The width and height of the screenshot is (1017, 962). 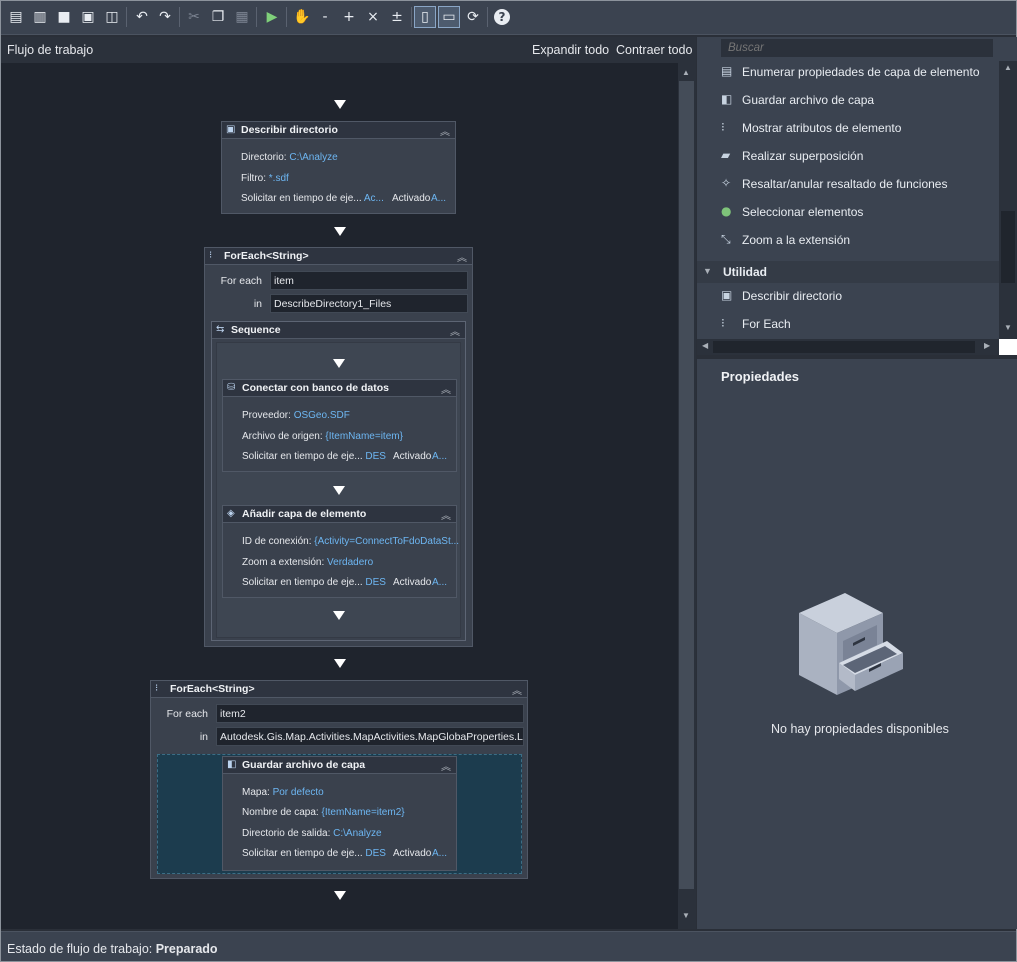 I want to click on scroll-left-icon: ◀, so click(x=705, y=345).